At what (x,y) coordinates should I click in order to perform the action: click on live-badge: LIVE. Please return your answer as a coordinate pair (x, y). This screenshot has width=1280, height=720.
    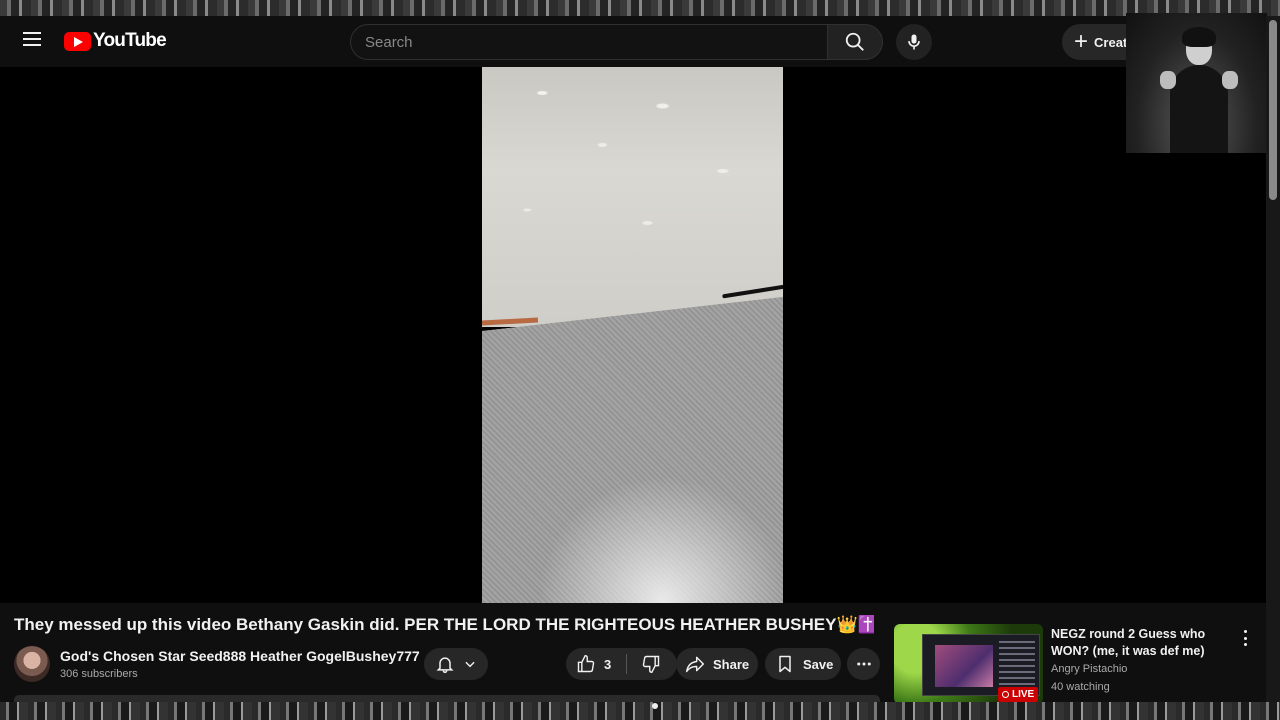
    Looking at the image, I should click on (1018, 694).